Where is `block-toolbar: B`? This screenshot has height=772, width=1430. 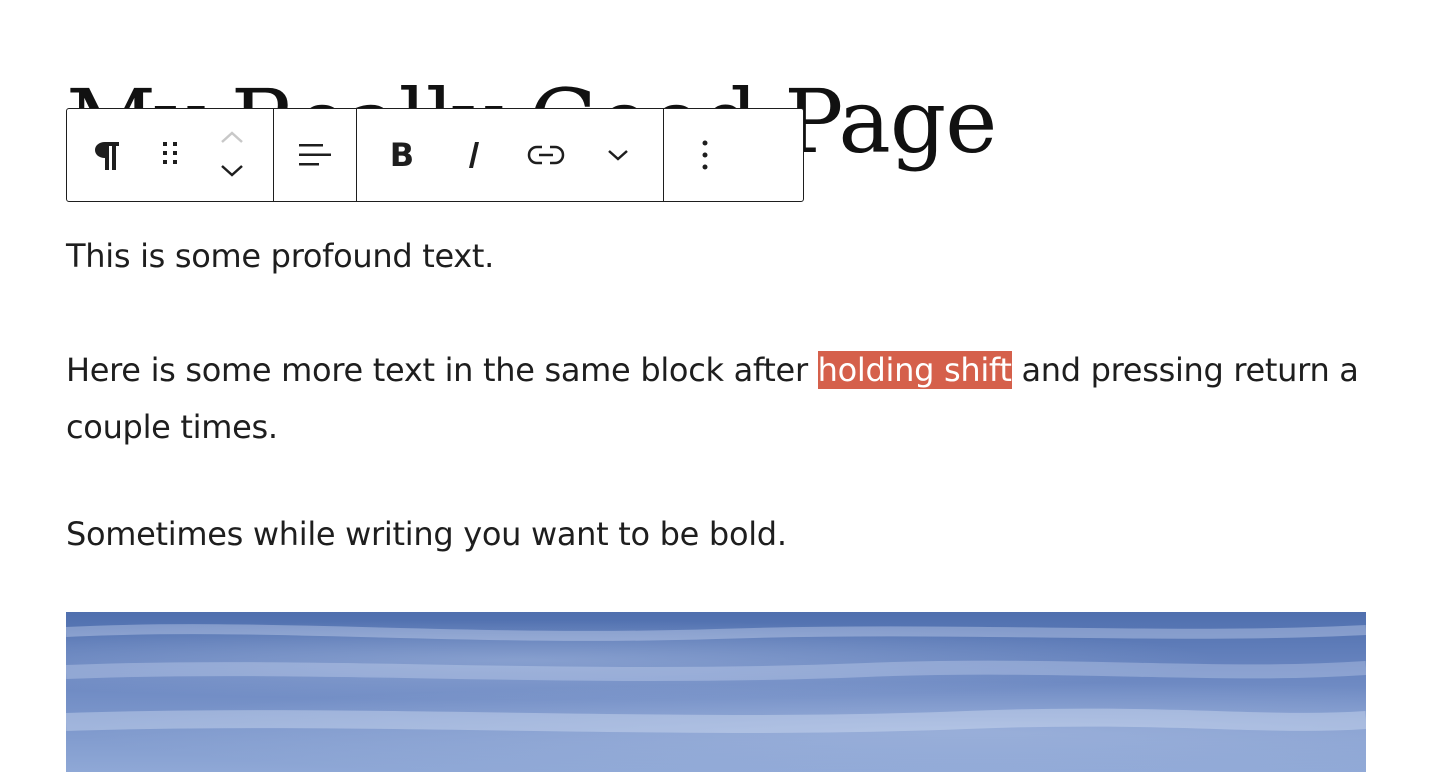
block-toolbar: B is located at coordinates (435, 155).